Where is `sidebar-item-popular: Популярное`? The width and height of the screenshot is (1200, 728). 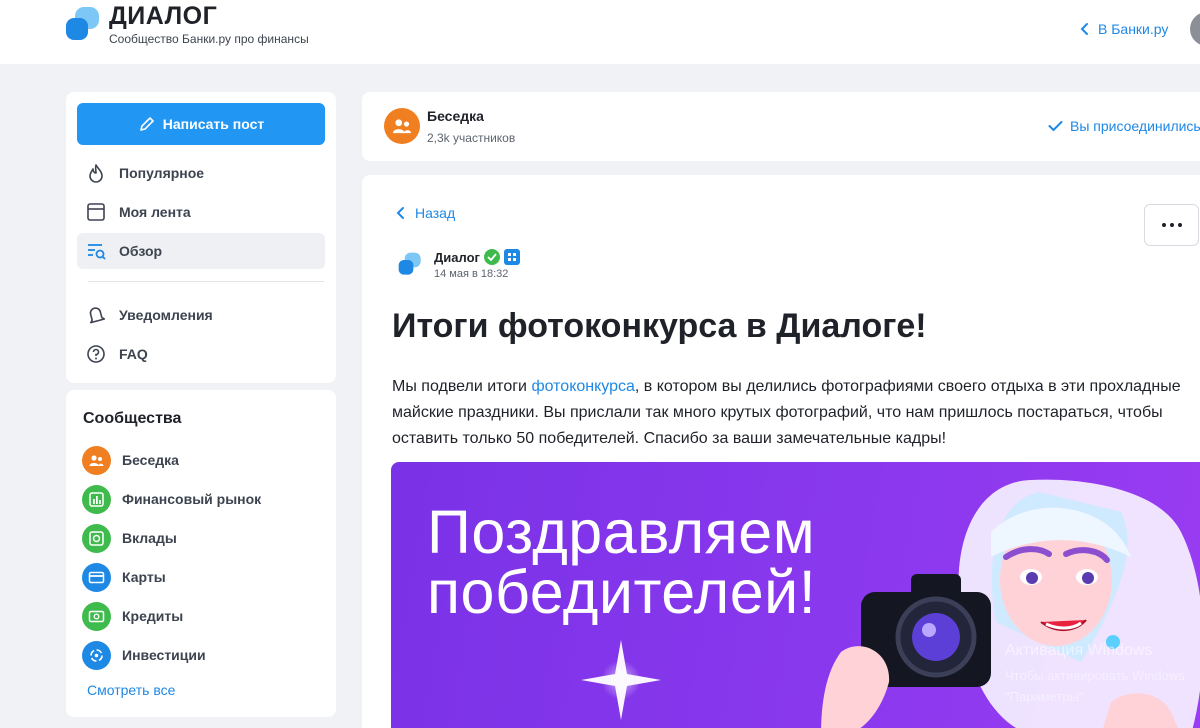 sidebar-item-popular: Популярное is located at coordinates (201, 173).